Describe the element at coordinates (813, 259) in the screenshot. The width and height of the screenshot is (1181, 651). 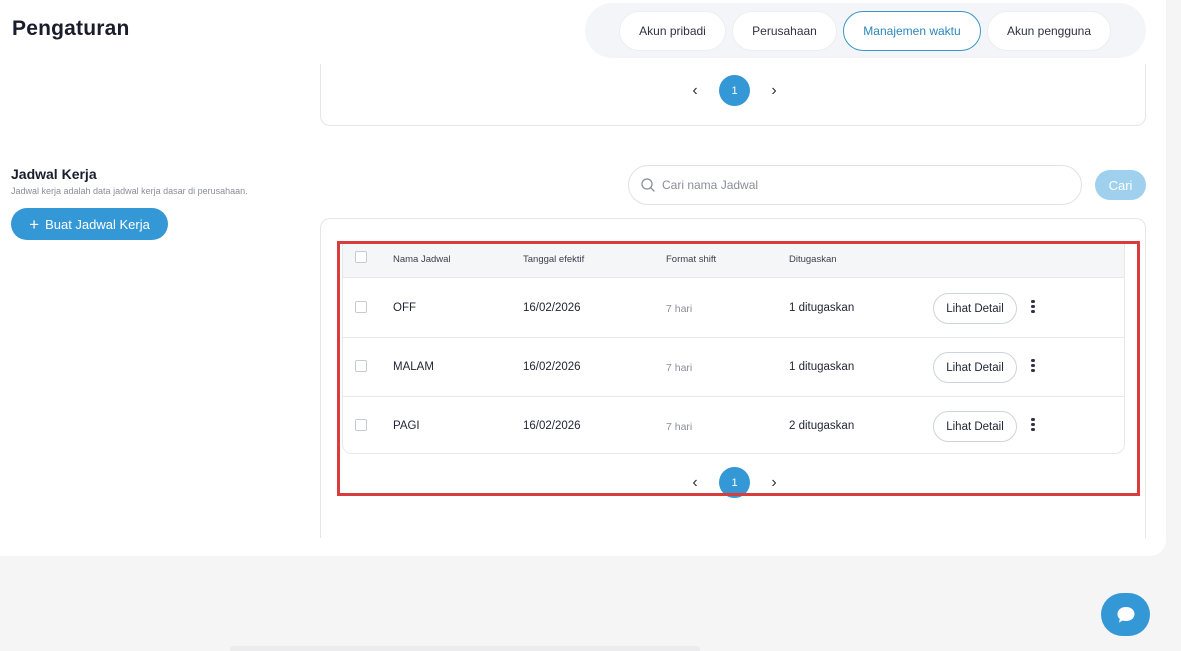
I see `column-header-assigned: Ditugaskan` at that location.